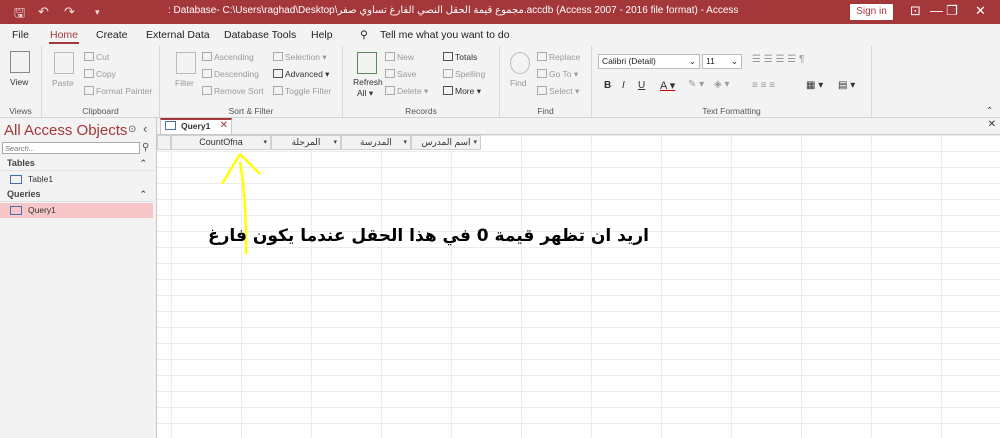 The height and width of the screenshot is (438, 1000). What do you see at coordinates (390, 73) in the screenshot?
I see `save-record-icon` at bounding box center [390, 73].